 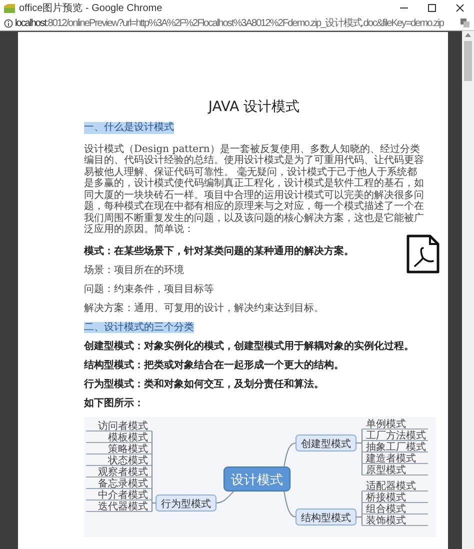 What do you see at coordinates (204, 308) in the screenshot?
I see `text-line: 解决方案：通用、可复用的设计，解决约束达到目标。` at bounding box center [204, 308].